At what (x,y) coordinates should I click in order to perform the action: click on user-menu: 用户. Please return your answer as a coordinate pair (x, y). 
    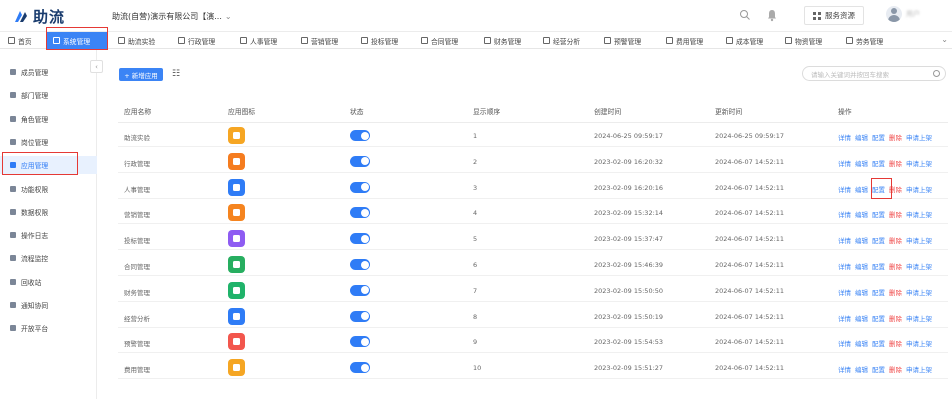
    Looking at the image, I should click on (903, 14).